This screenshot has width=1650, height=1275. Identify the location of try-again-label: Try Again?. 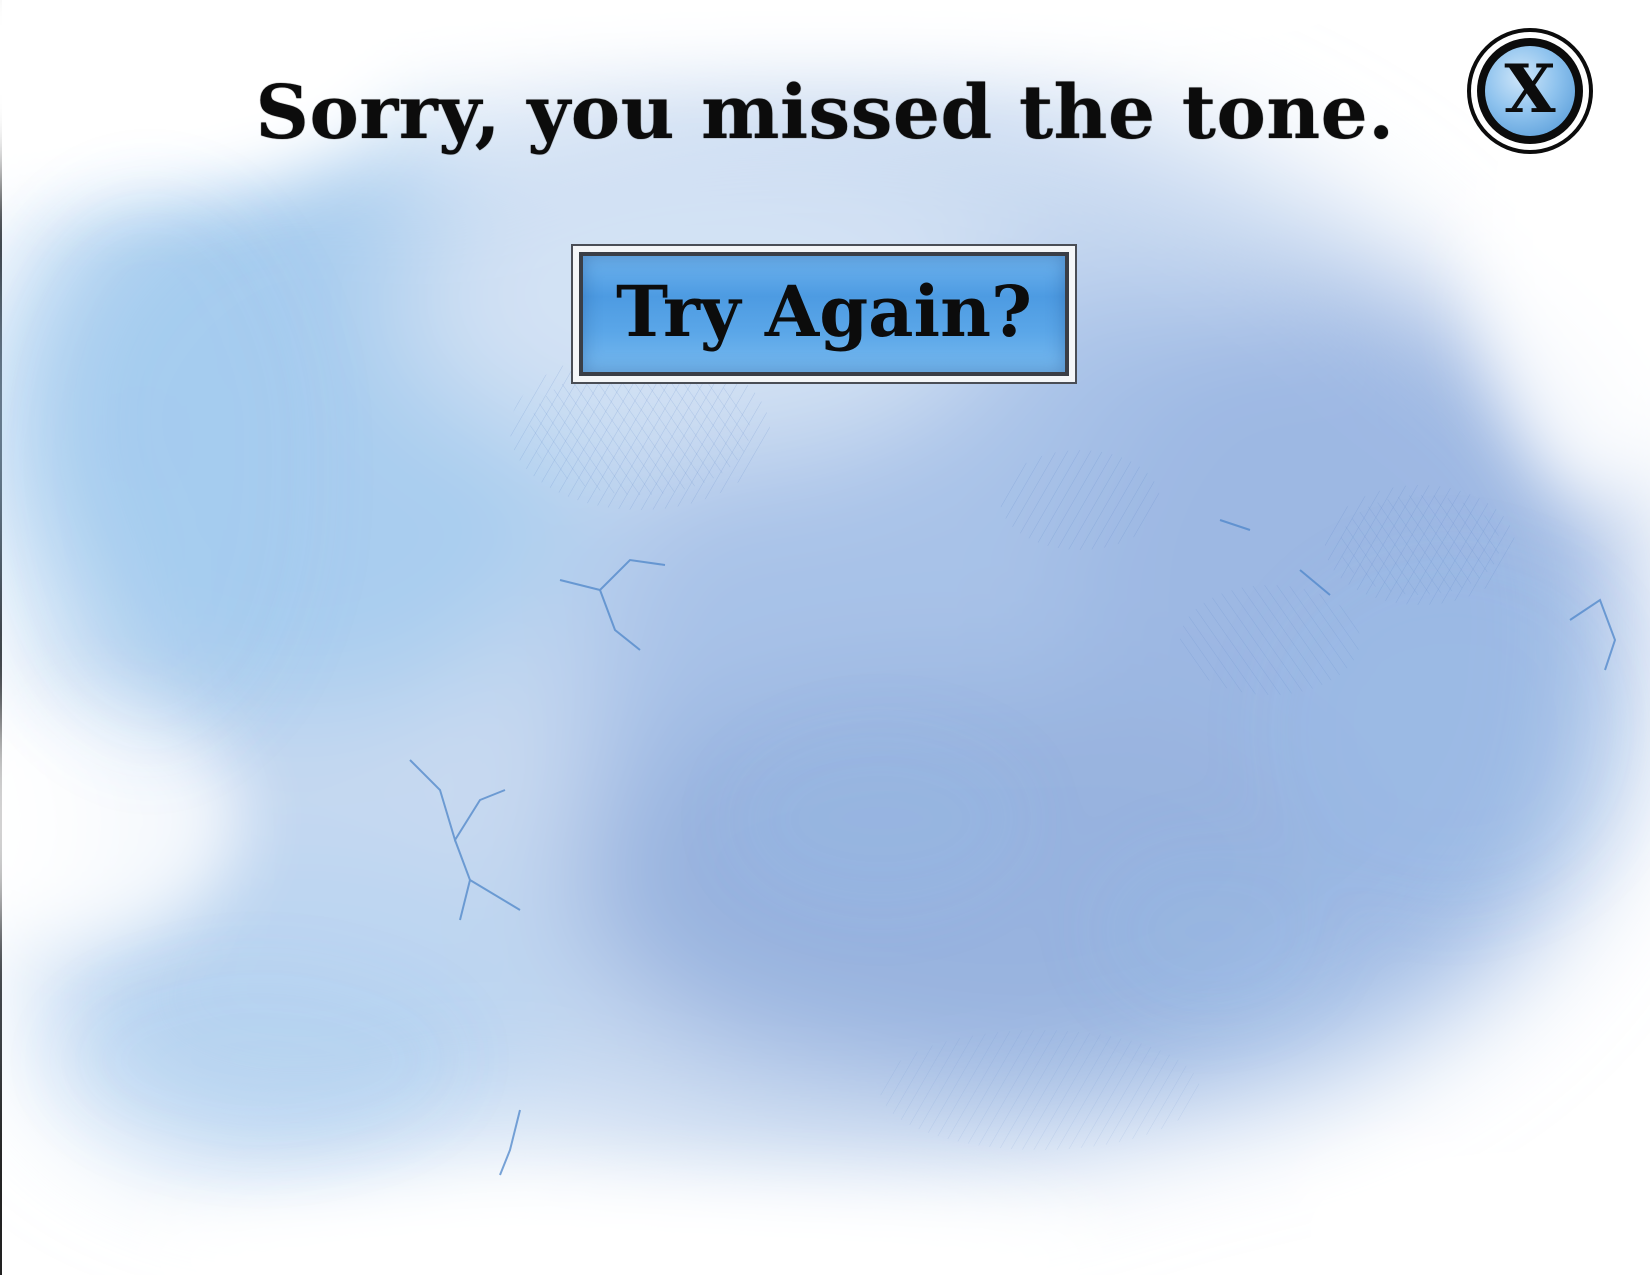
(824, 311).